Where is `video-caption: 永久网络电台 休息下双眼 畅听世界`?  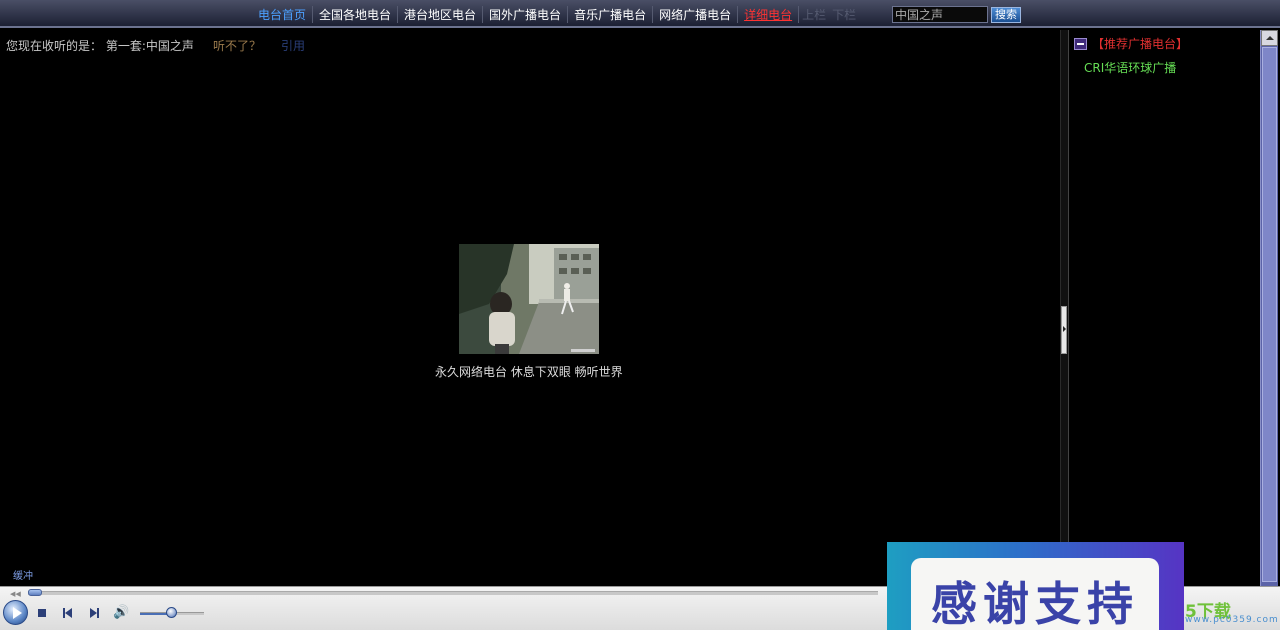 video-caption: 永久网络电台 休息下双眼 畅听世界 is located at coordinates (529, 372).